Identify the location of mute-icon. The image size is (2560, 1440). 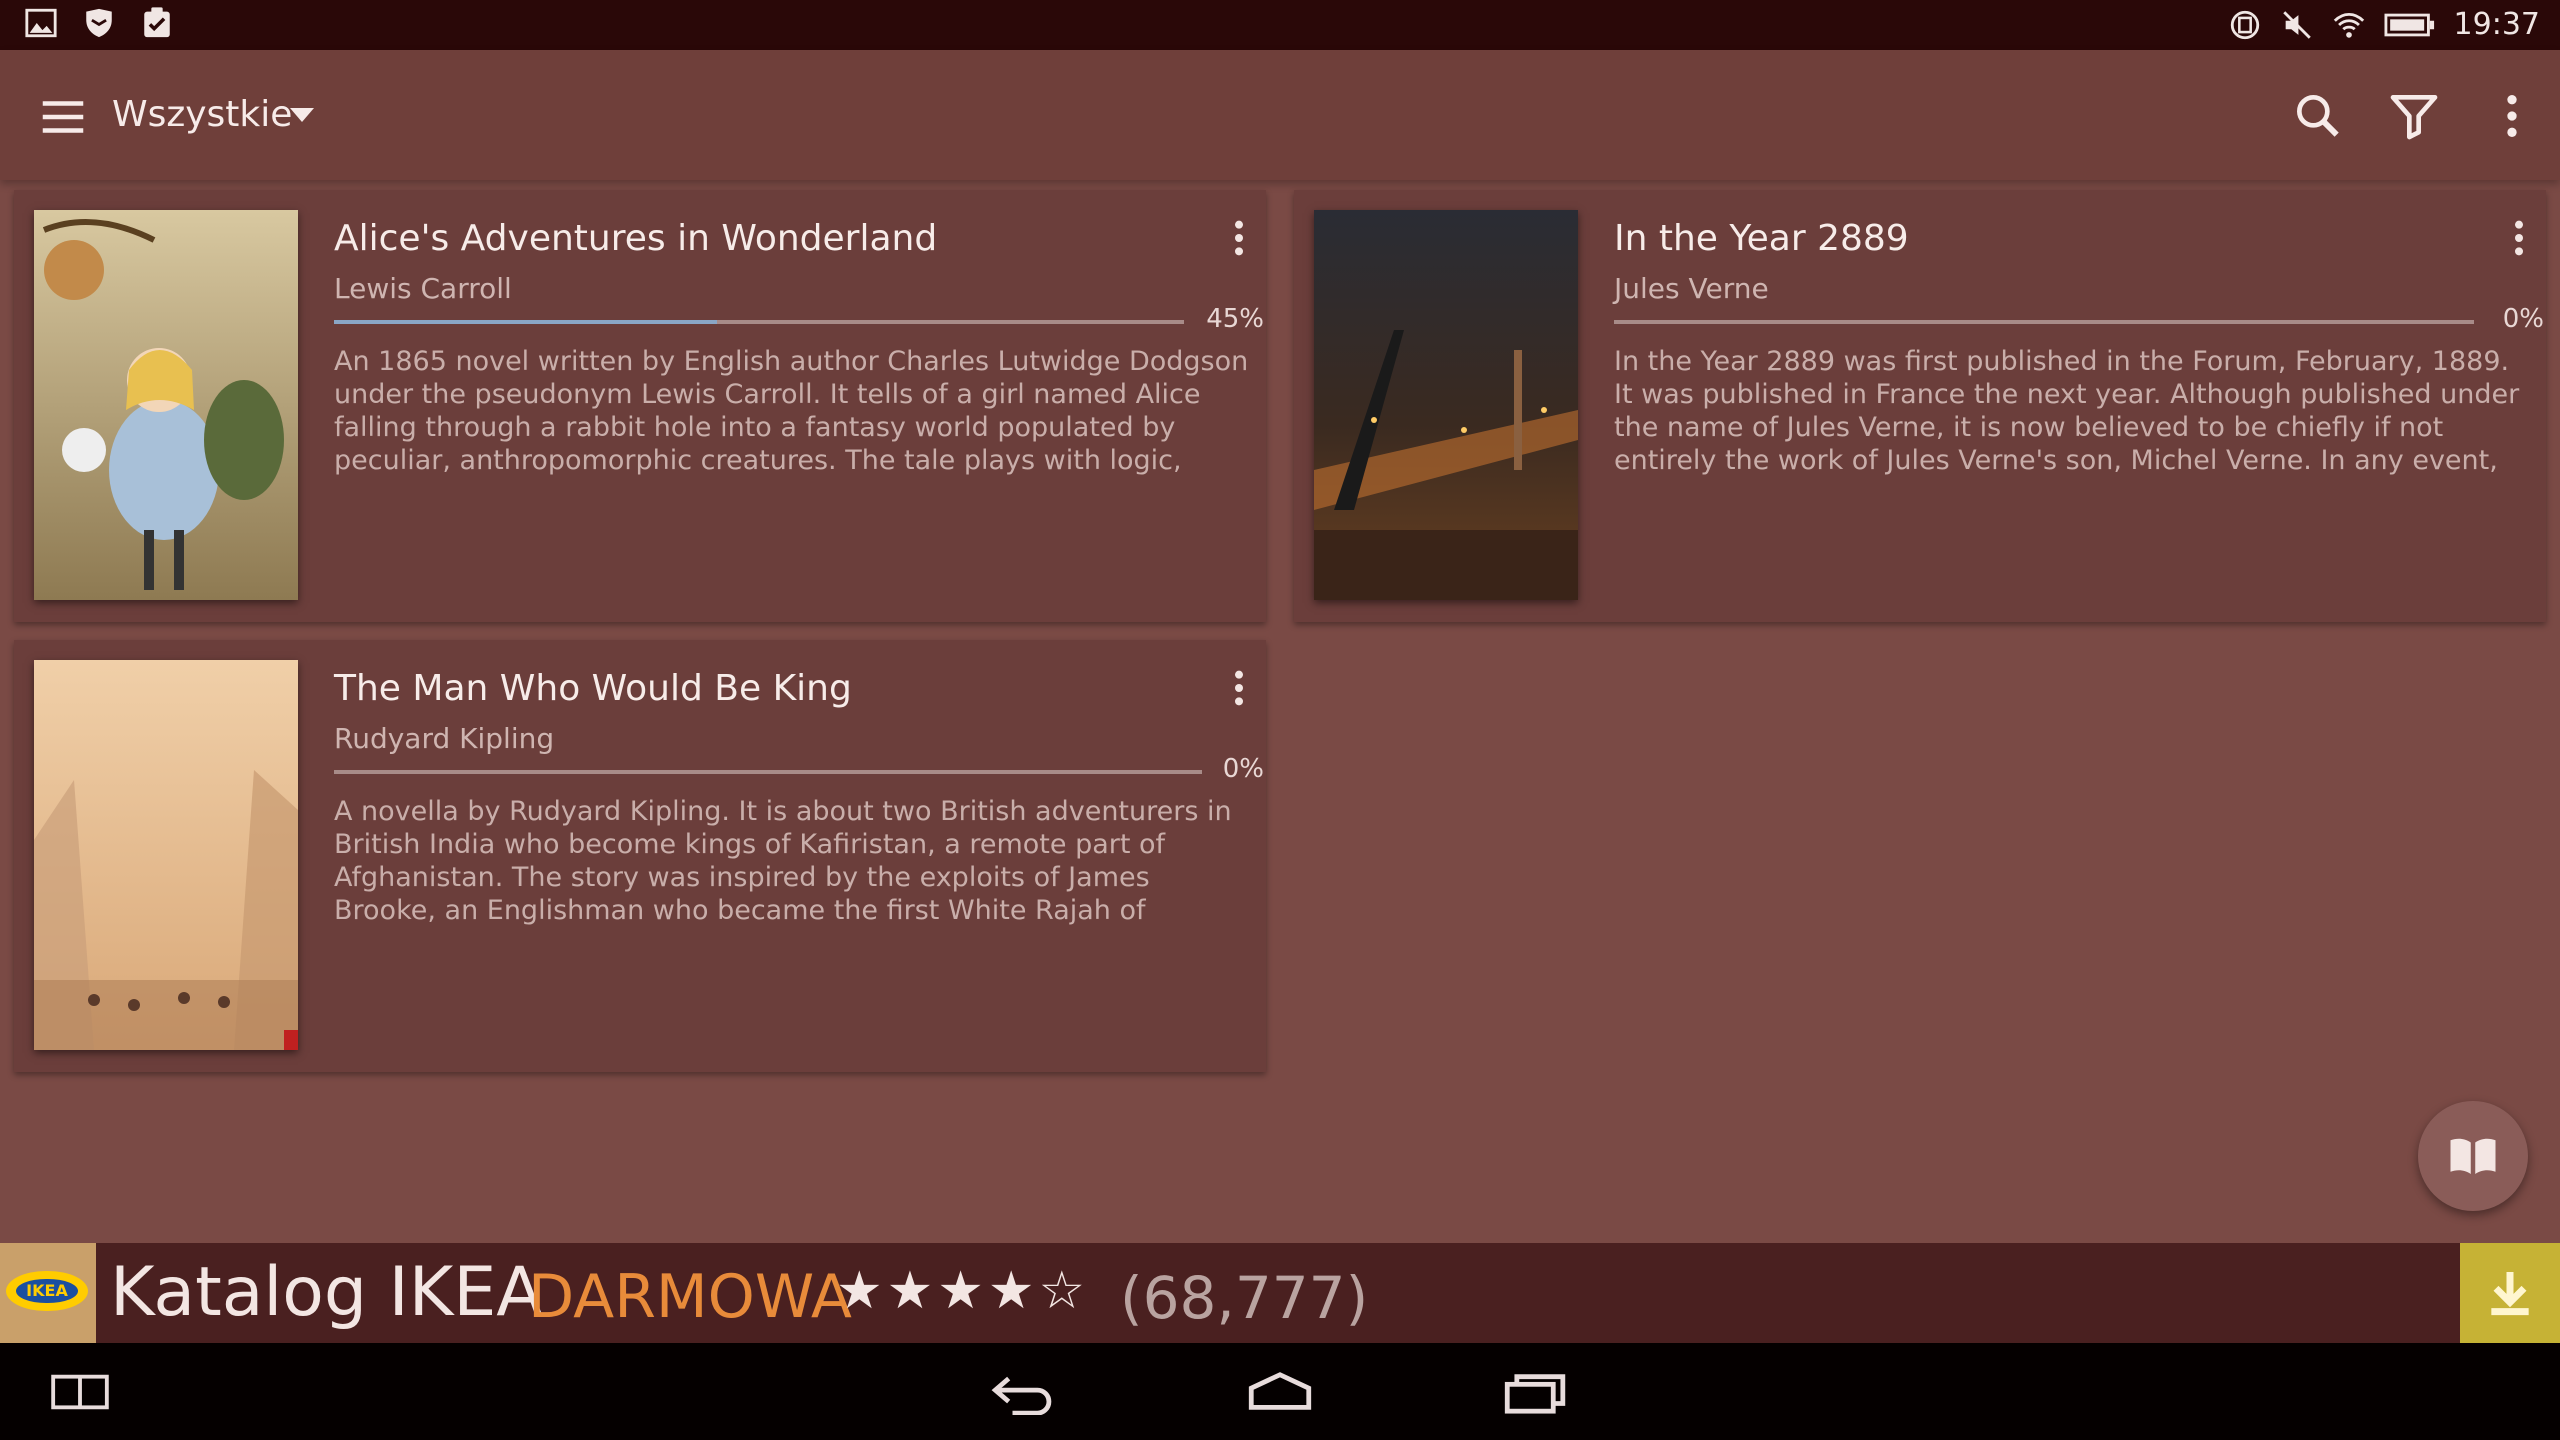
(2296, 25).